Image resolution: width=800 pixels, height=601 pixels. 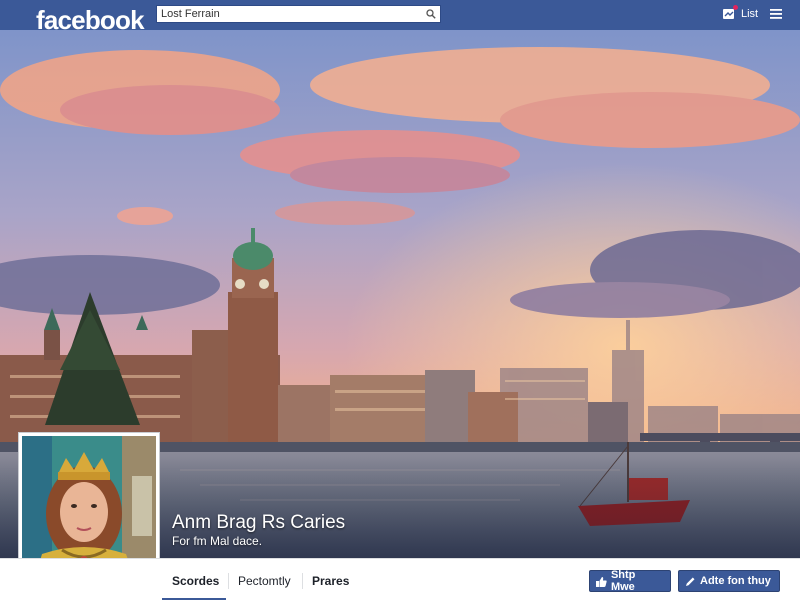 What do you see at coordinates (291, 14) in the screenshot?
I see `search-input` at bounding box center [291, 14].